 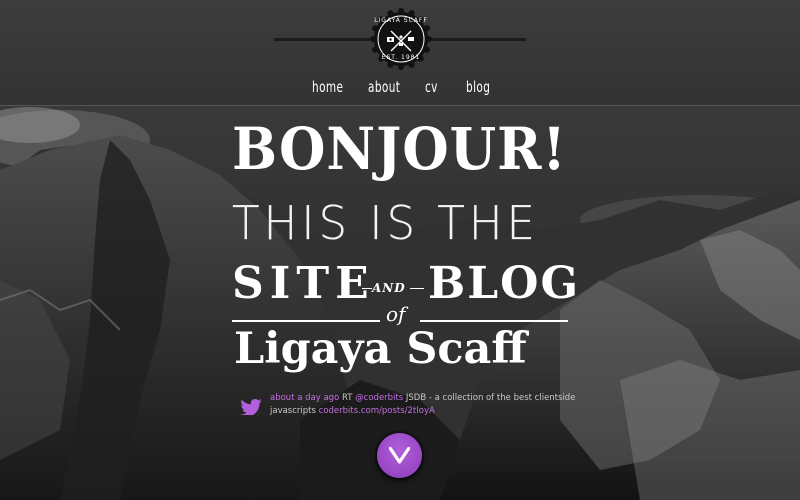 I want to click on chevron-down-icon, so click(x=399, y=455).